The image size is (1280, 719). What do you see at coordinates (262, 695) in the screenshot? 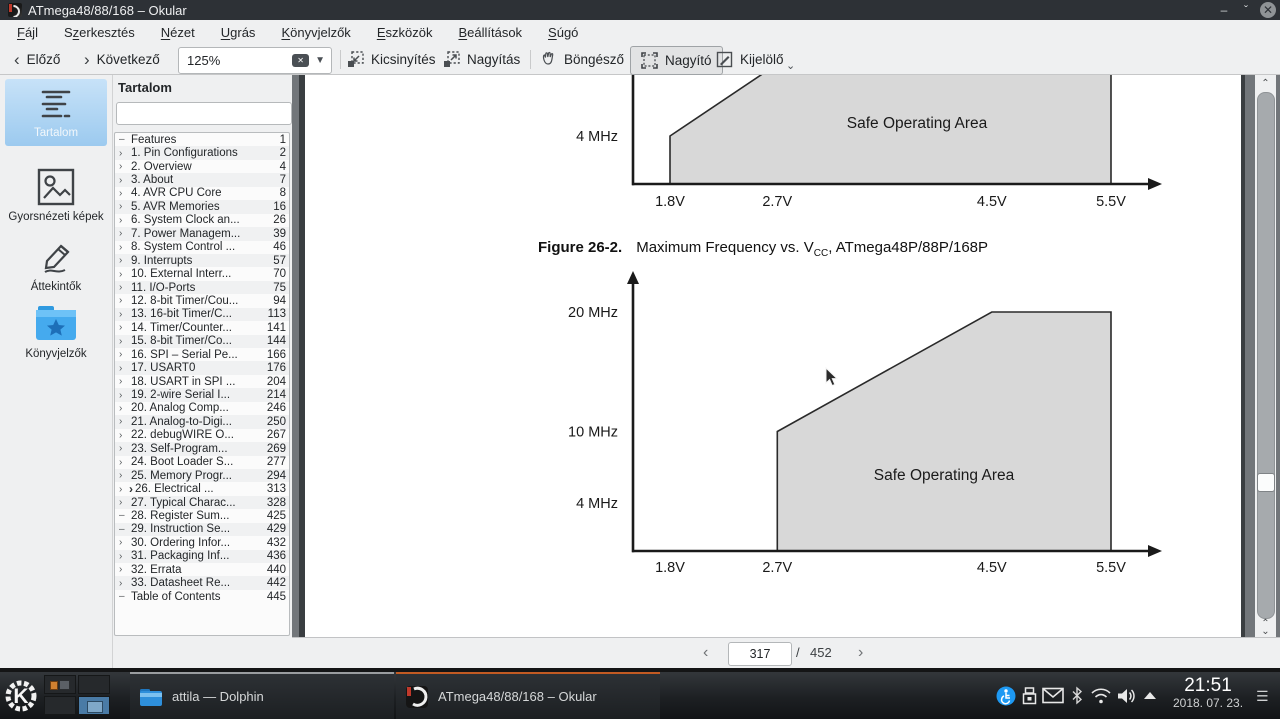
I see `task-dolphin: attila — Dolphin` at bounding box center [262, 695].